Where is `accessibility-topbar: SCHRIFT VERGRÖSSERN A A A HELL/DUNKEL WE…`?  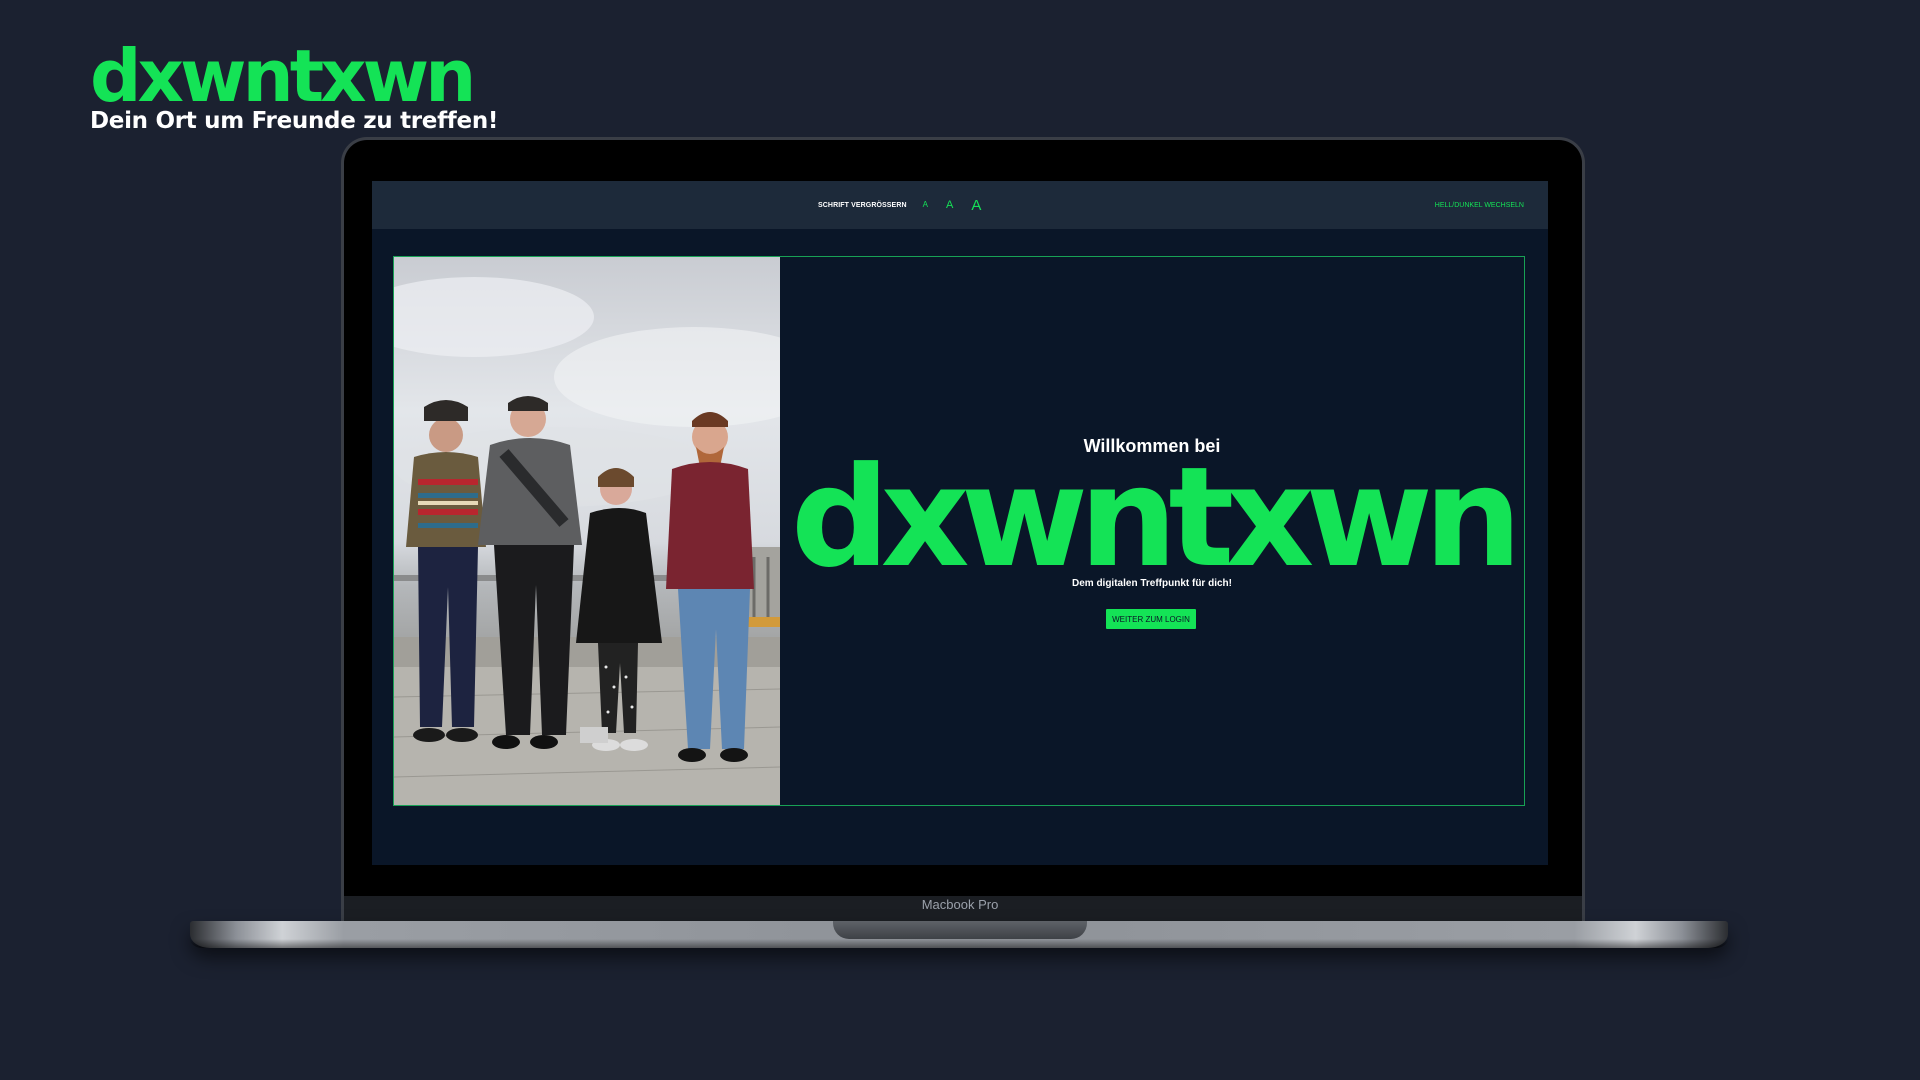
accessibility-topbar: SCHRIFT VERGRÖSSERN A A A HELL/DUNKEL WE… is located at coordinates (960, 205).